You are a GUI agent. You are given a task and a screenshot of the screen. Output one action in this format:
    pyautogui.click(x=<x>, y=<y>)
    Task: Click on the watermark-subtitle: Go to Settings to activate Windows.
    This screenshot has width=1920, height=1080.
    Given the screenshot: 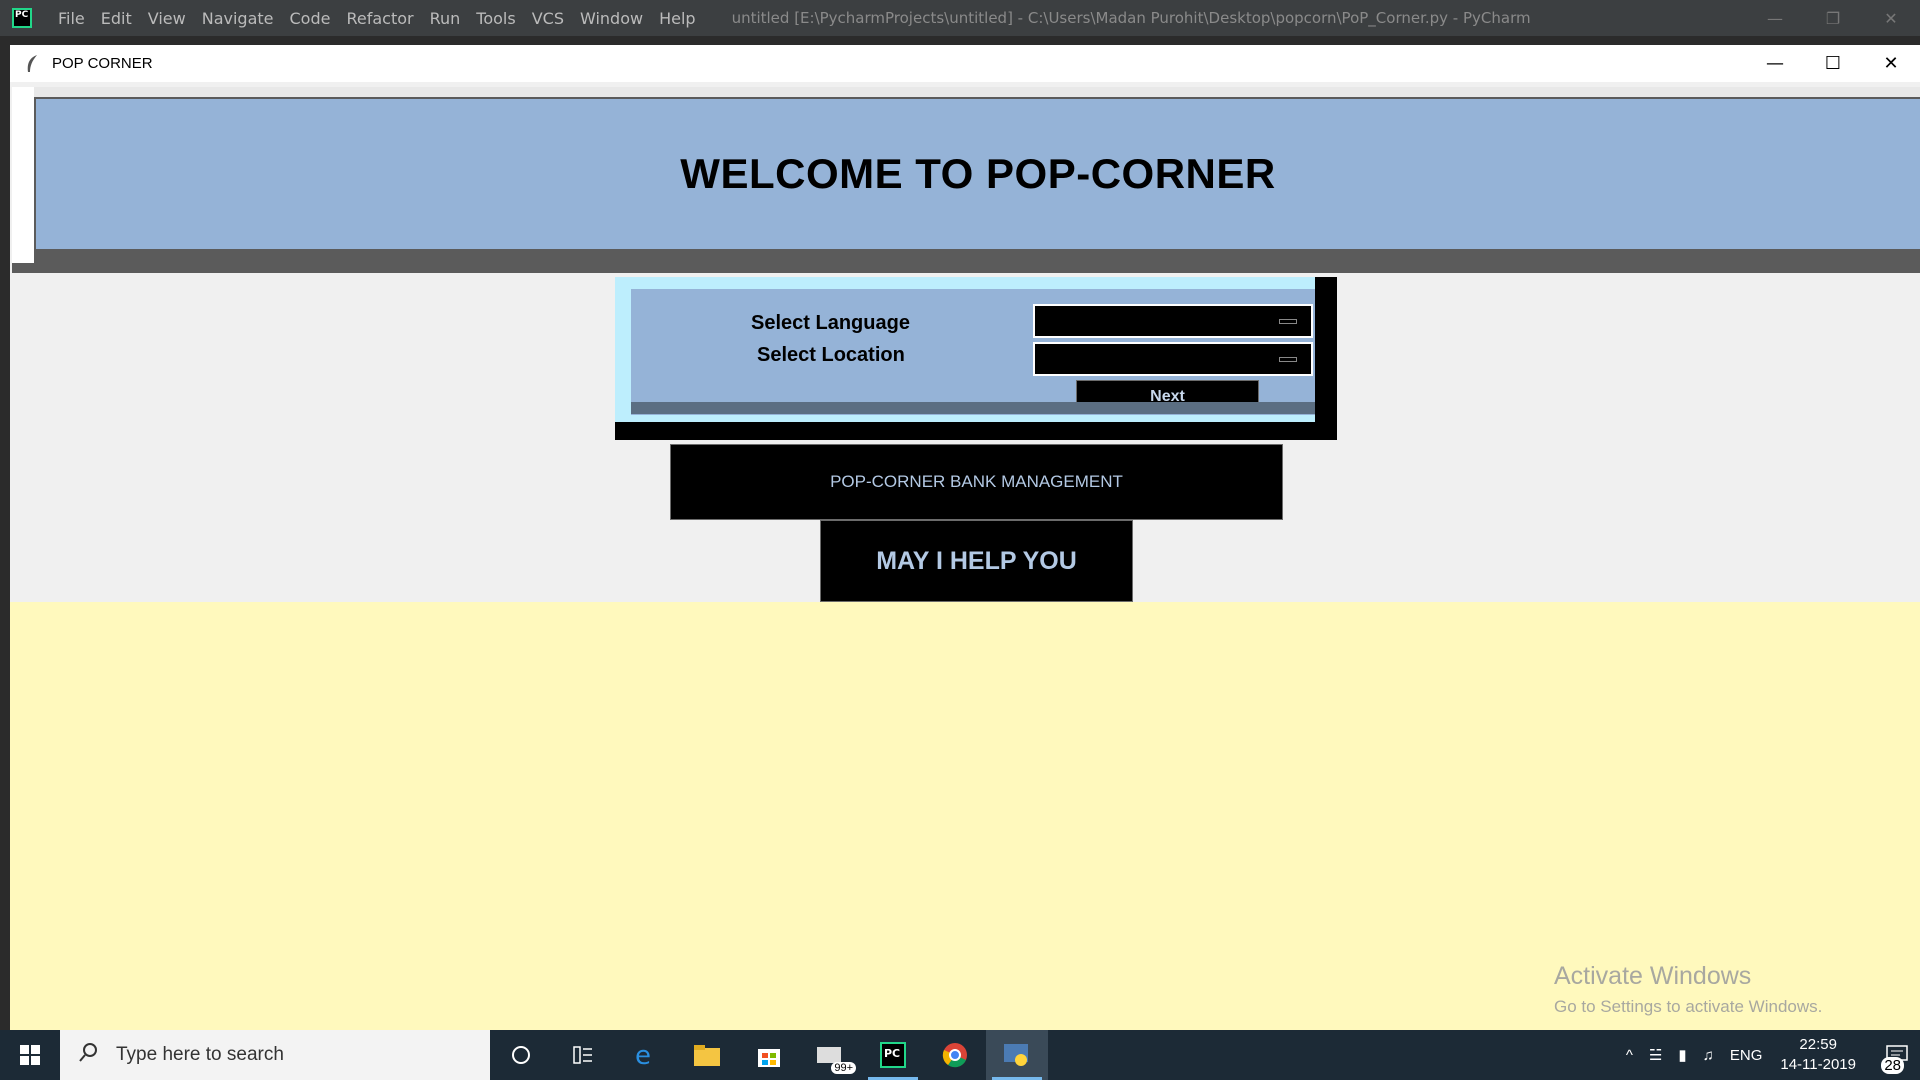 What is the action you would take?
    pyautogui.click(x=1688, y=1006)
    